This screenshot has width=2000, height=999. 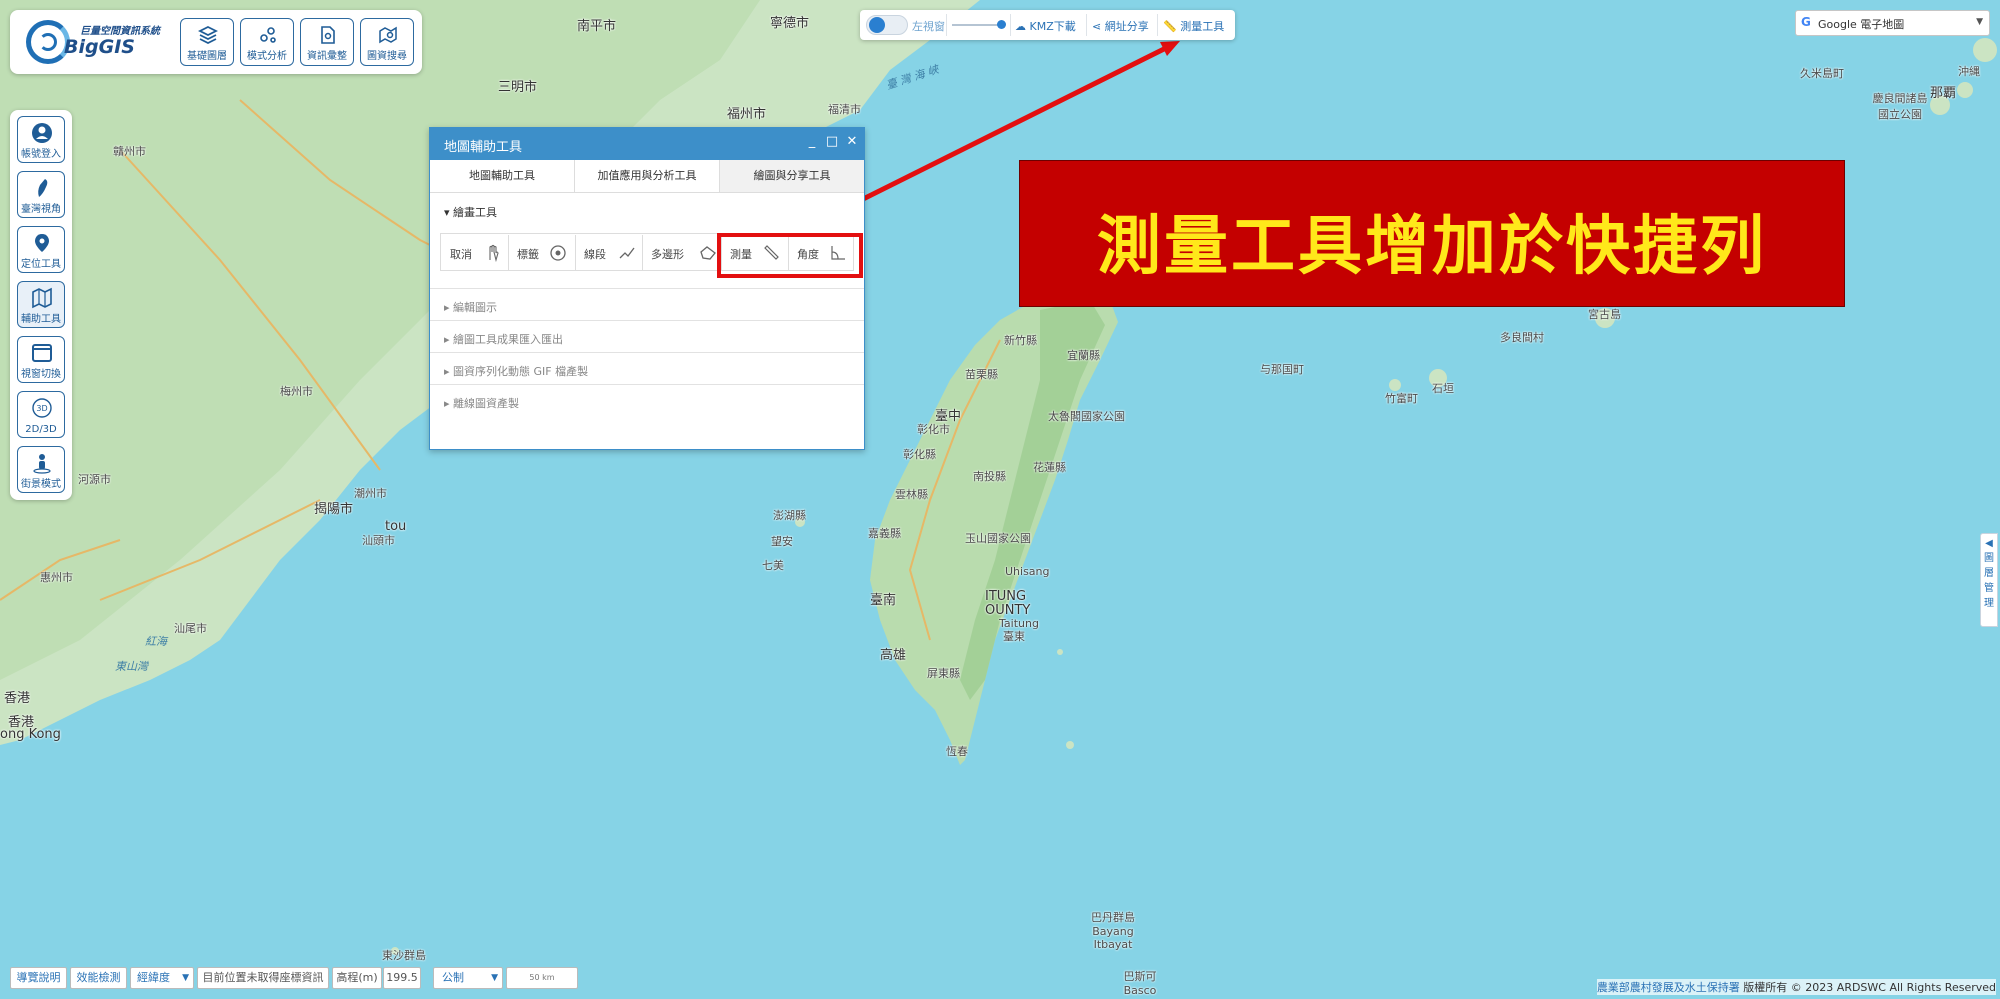 I want to click on model-analysis-label: 模式分析, so click(x=267, y=56).